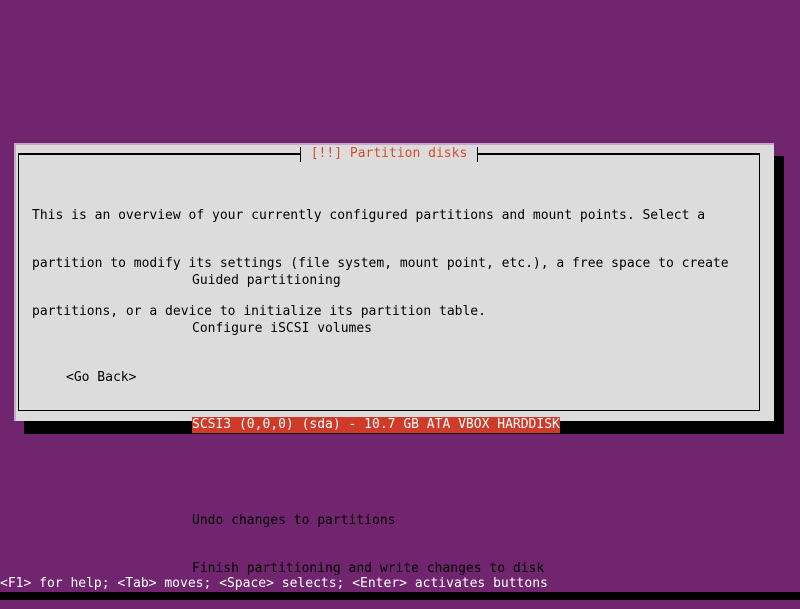  Describe the element at coordinates (376, 329) in the screenshot. I see `menu-item-configure-iscsi-volumes: Configure iSCSI volumes` at that location.